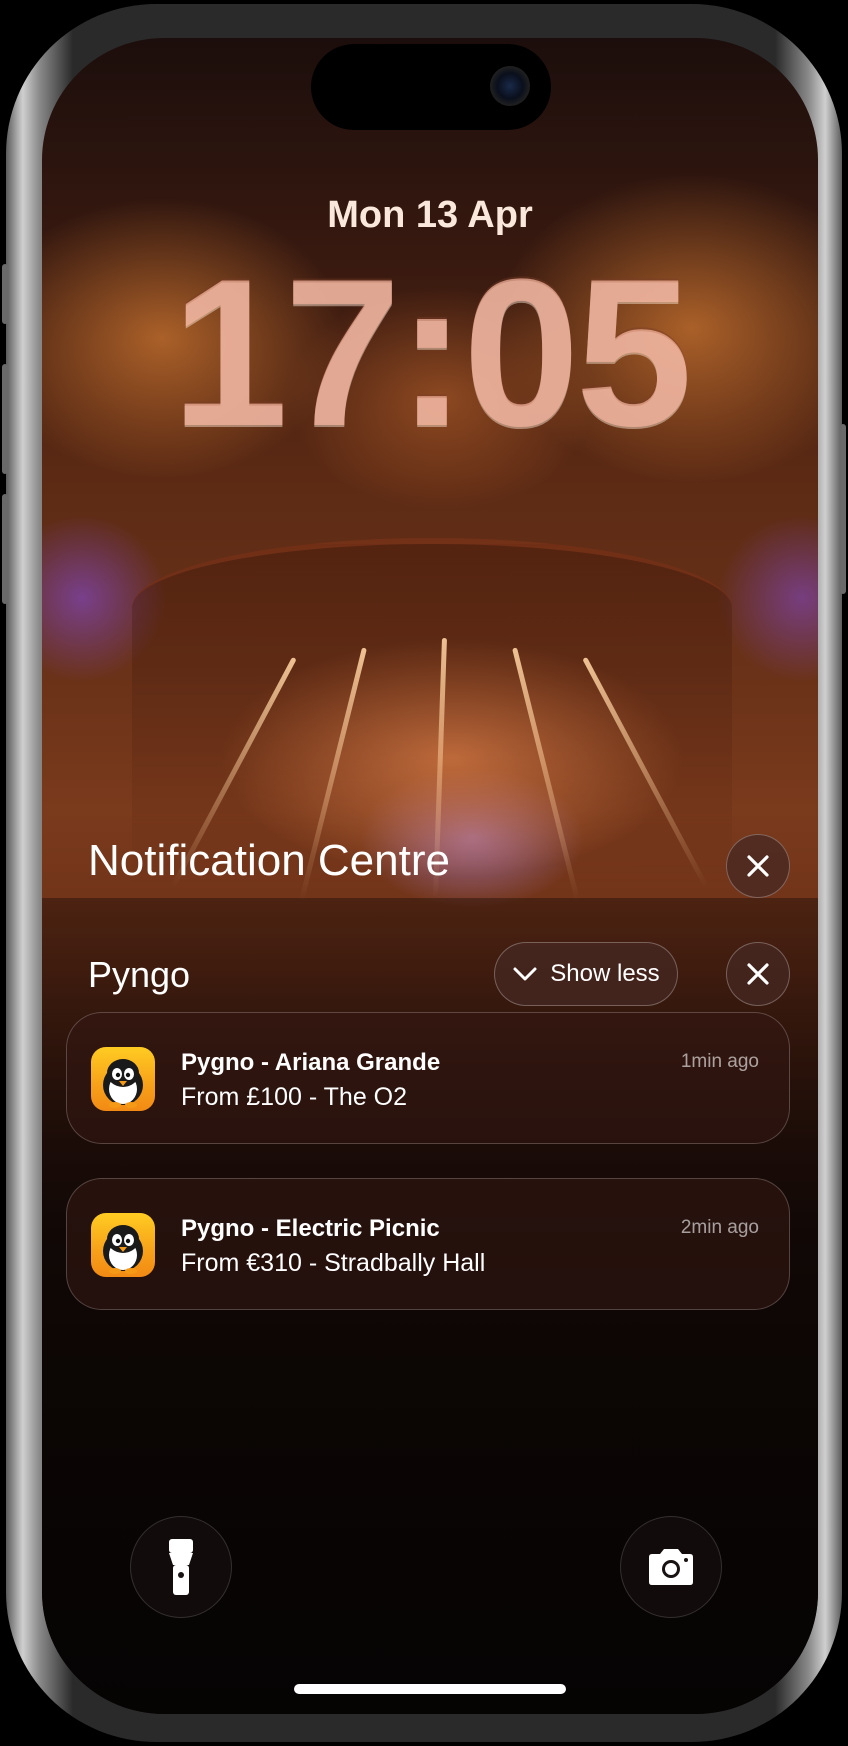 Image resolution: width=848 pixels, height=1746 pixels. I want to click on clear-group-button, so click(758, 974).